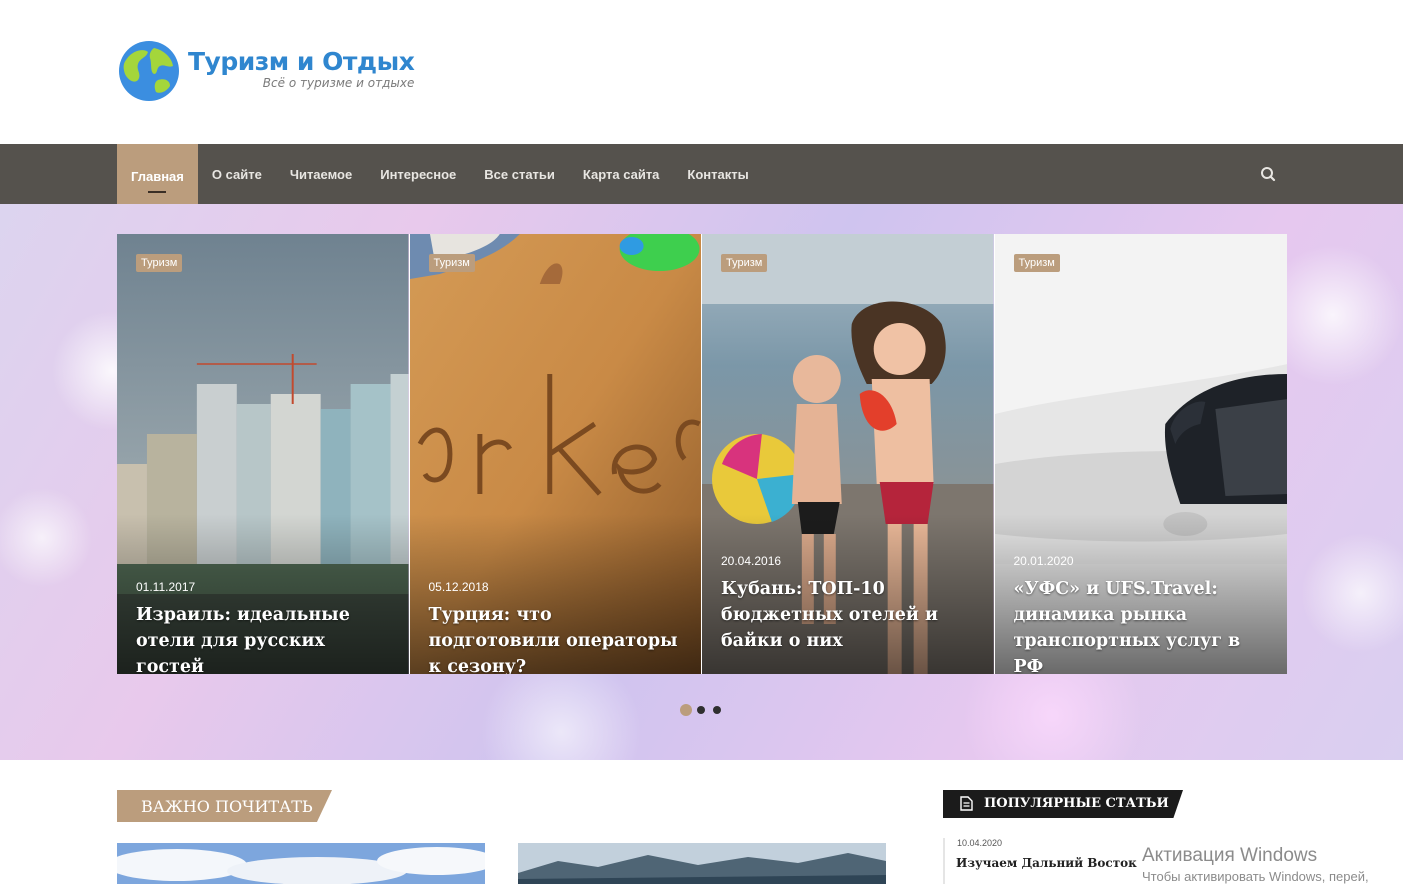  Describe the element at coordinates (321, 174) in the screenshot. I see `nav-item-popular: Читаемое` at that location.